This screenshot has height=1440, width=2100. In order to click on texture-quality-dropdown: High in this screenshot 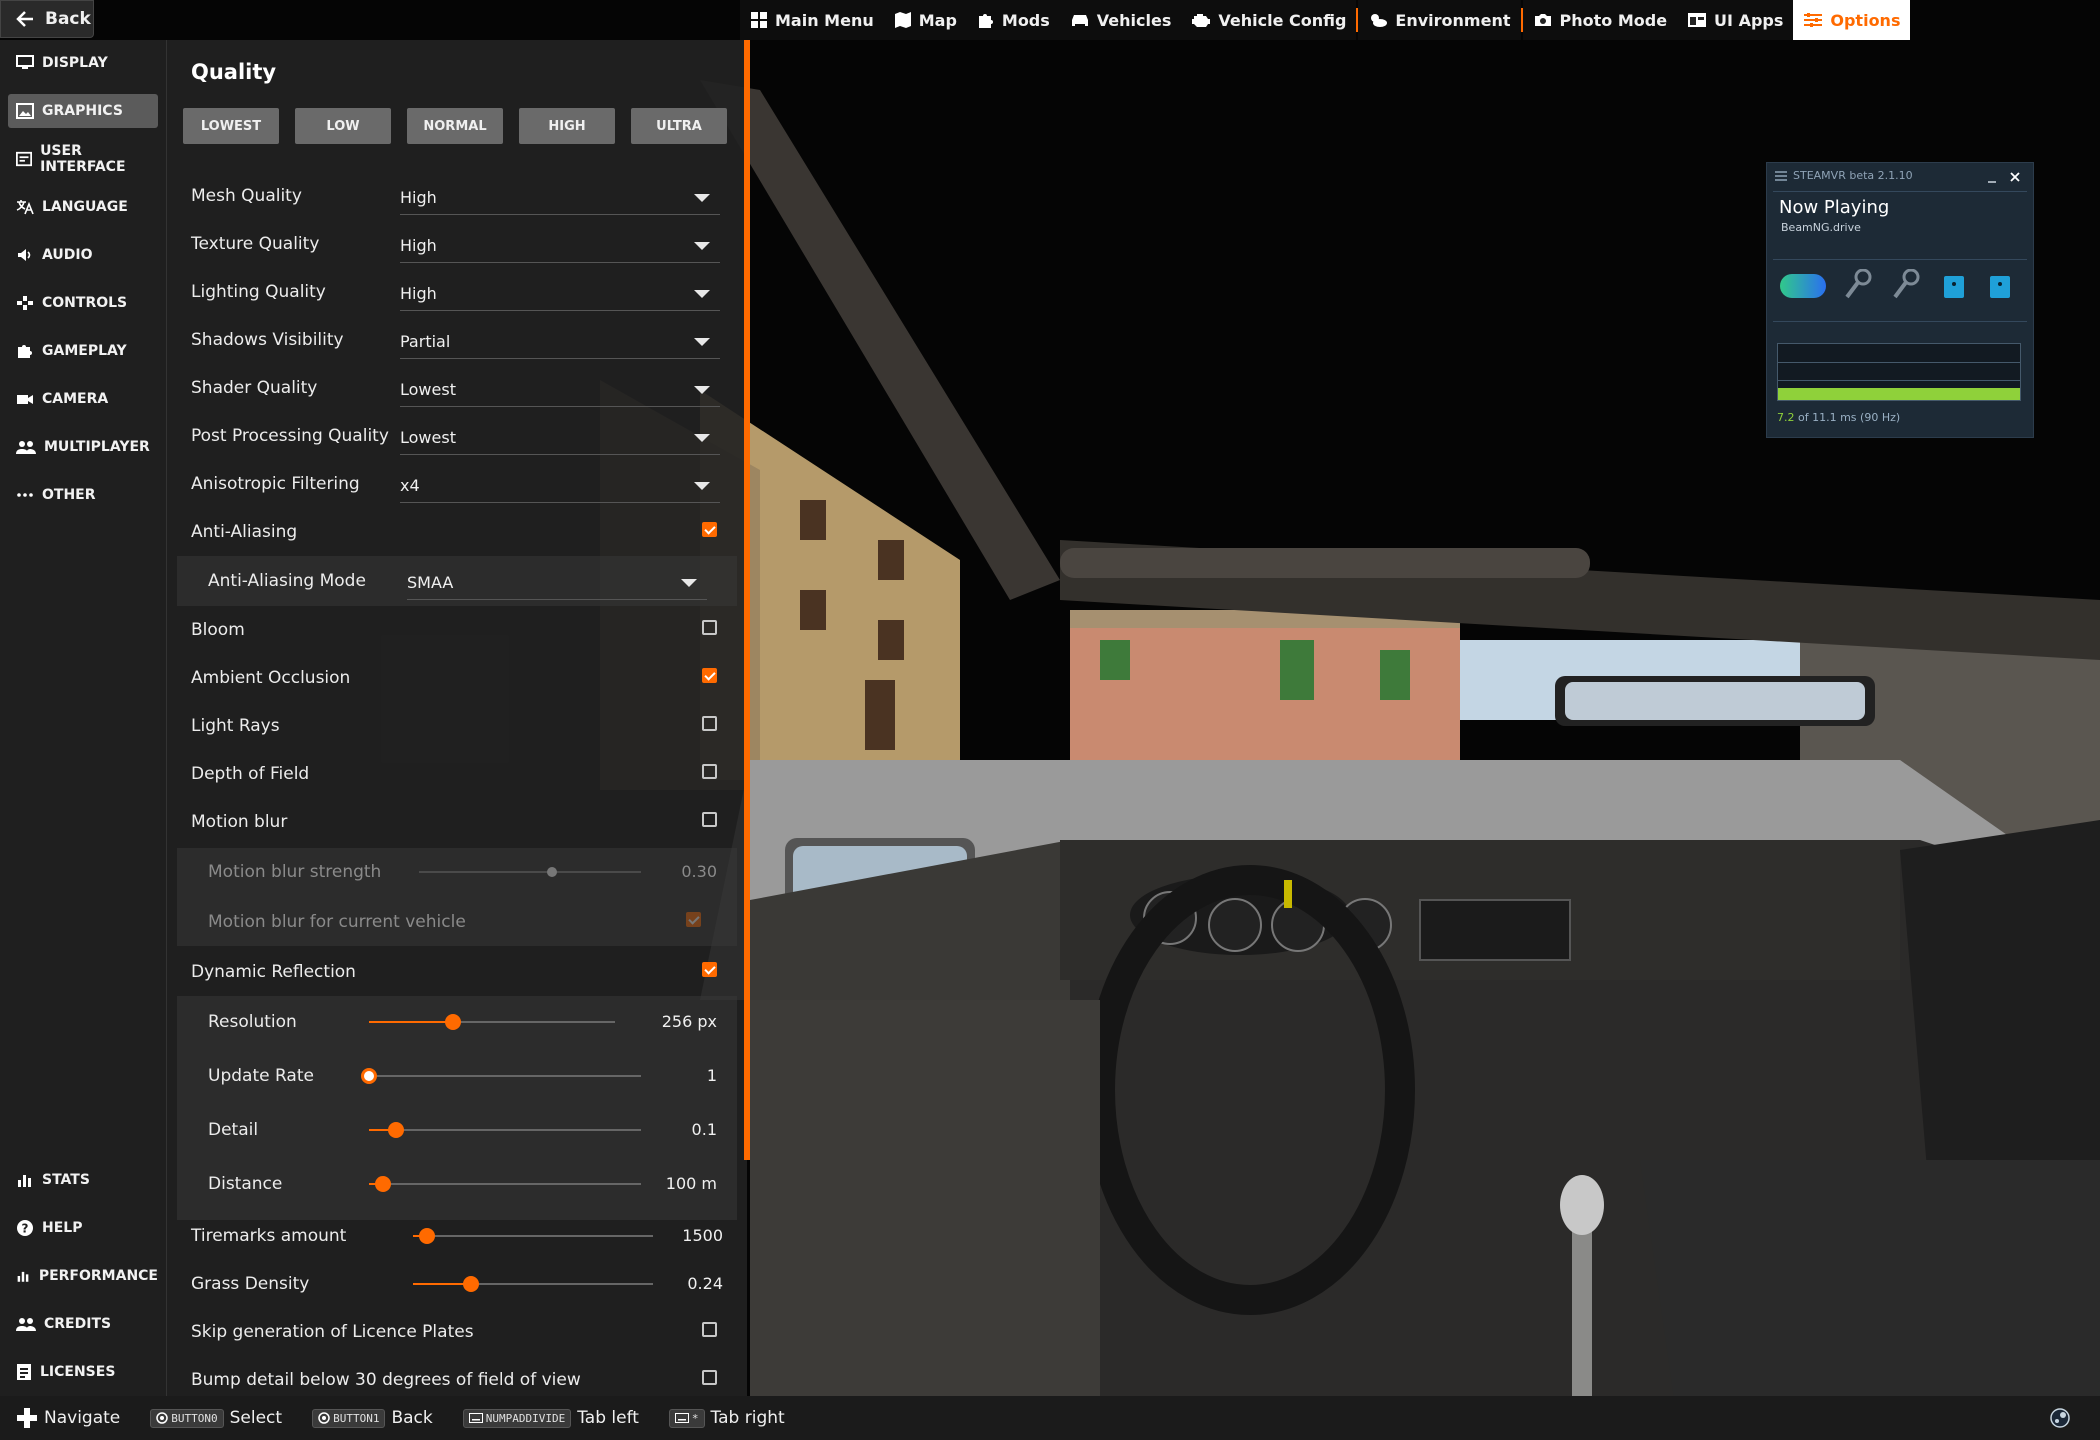, I will do `click(560, 244)`.